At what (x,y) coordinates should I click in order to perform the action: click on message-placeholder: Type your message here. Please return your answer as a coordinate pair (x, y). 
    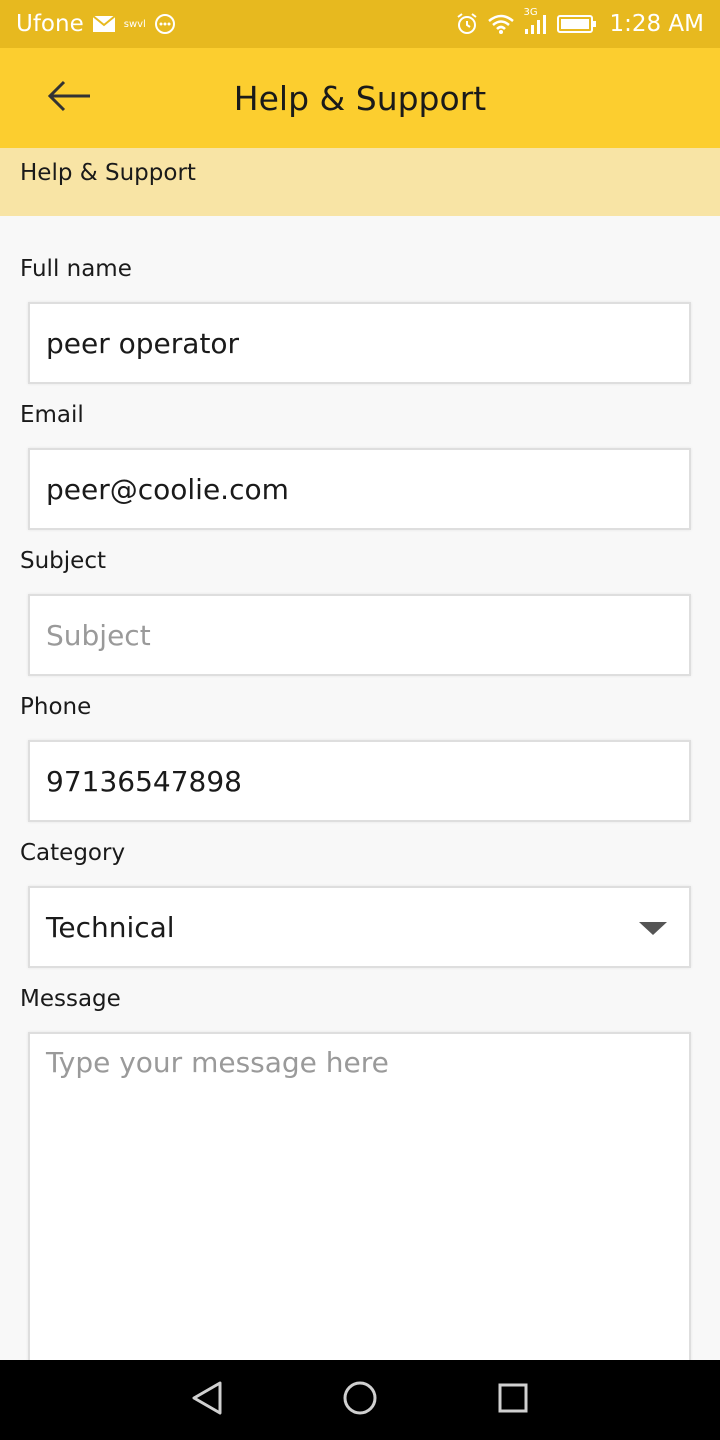
    Looking at the image, I should click on (217, 1062).